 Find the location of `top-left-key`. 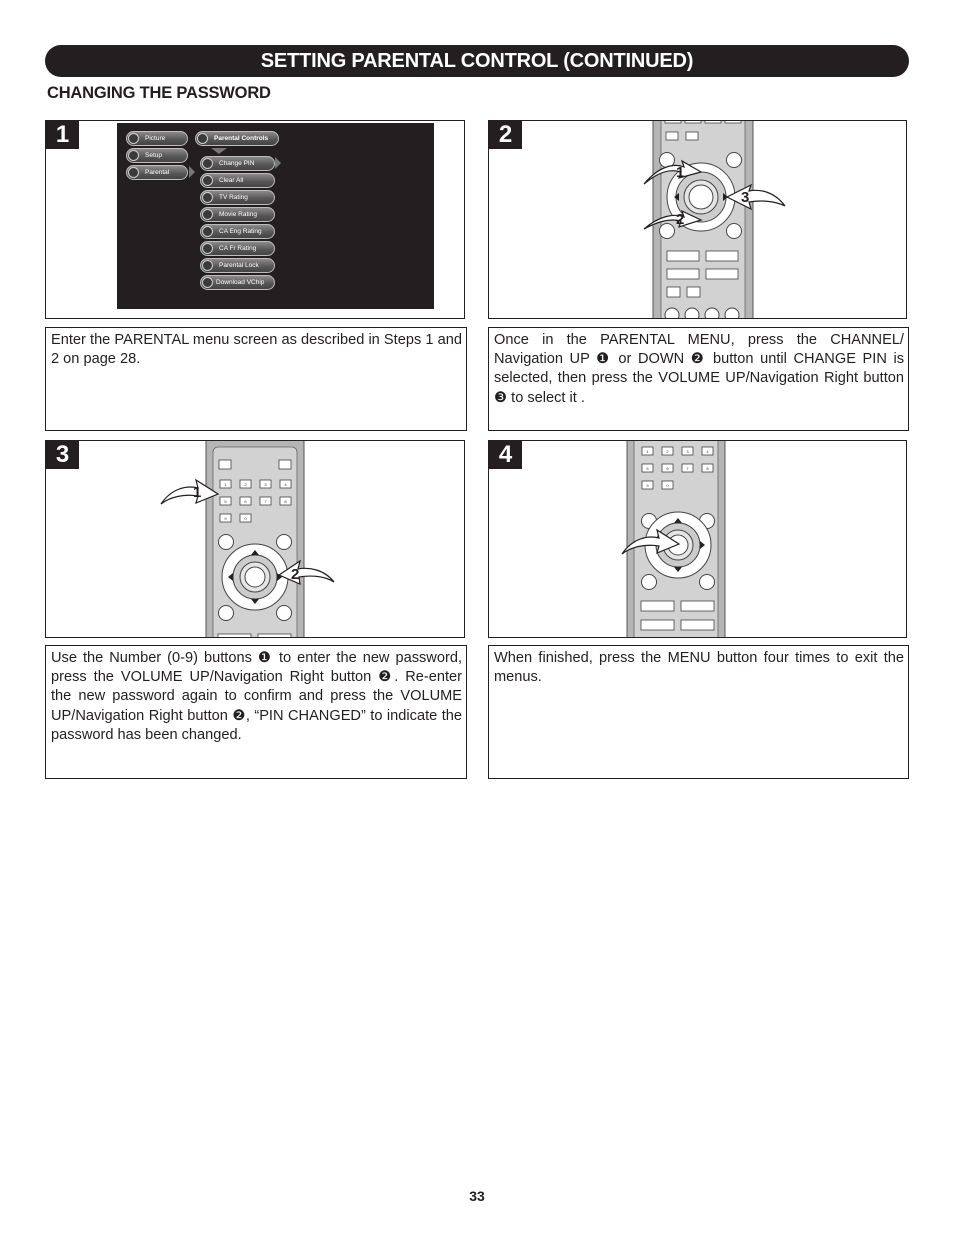

top-left-key is located at coordinates (225, 464).